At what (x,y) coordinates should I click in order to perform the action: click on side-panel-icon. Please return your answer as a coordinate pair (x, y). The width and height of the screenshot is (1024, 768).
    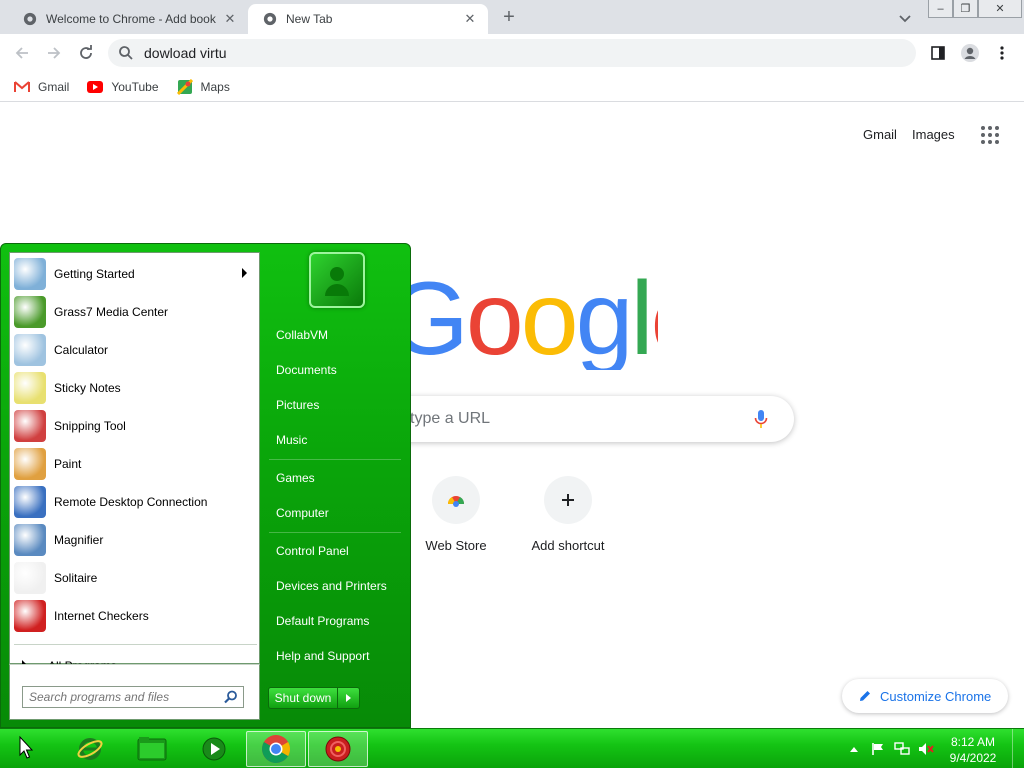
    Looking at the image, I should click on (938, 53).